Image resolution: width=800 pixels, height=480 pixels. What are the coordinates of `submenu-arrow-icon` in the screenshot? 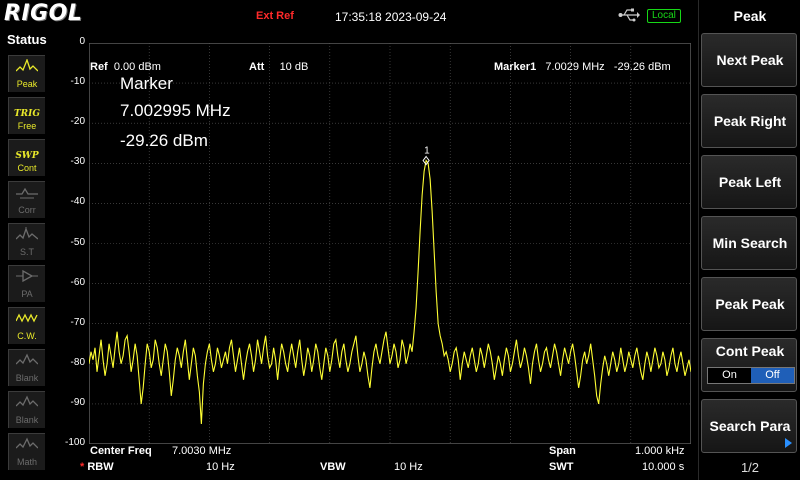 It's located at (788, 443).